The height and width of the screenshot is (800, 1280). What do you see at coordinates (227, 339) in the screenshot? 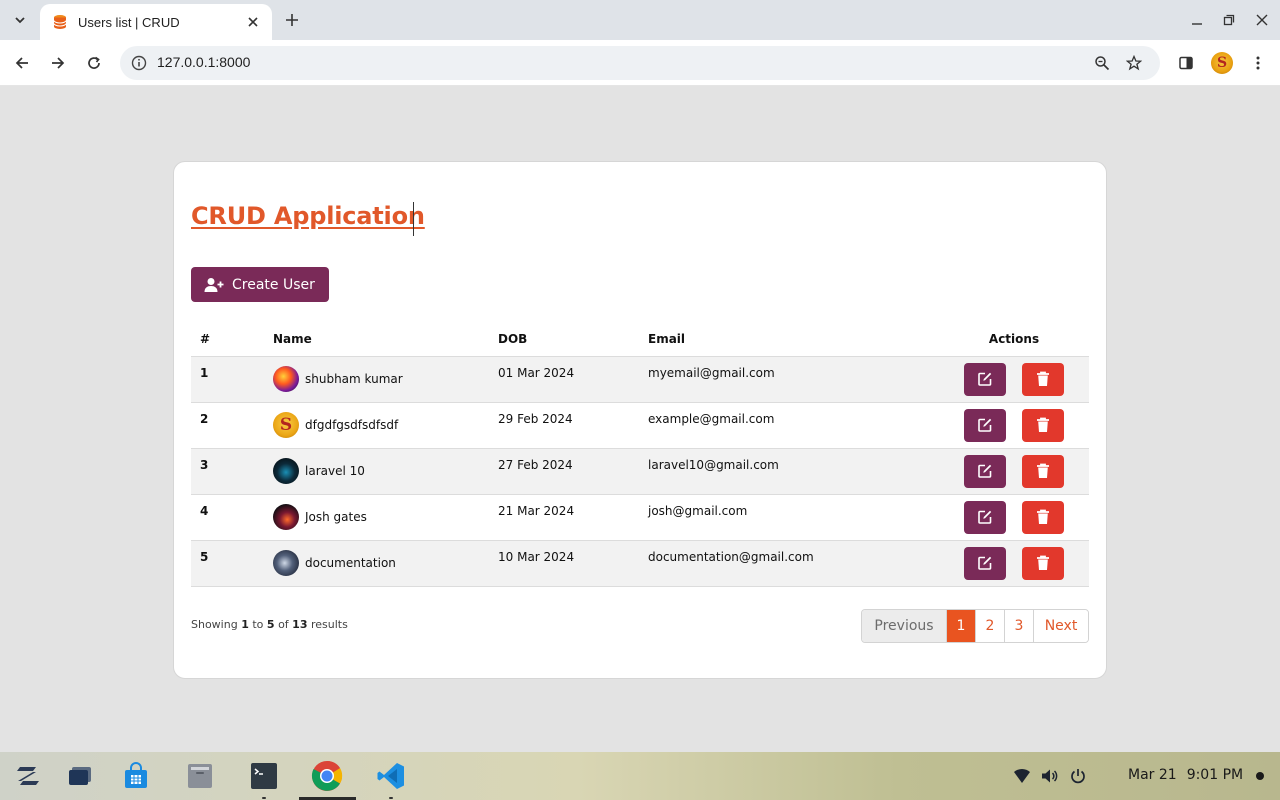
I see `column-header-number: #` at bounding box center [227, 339].